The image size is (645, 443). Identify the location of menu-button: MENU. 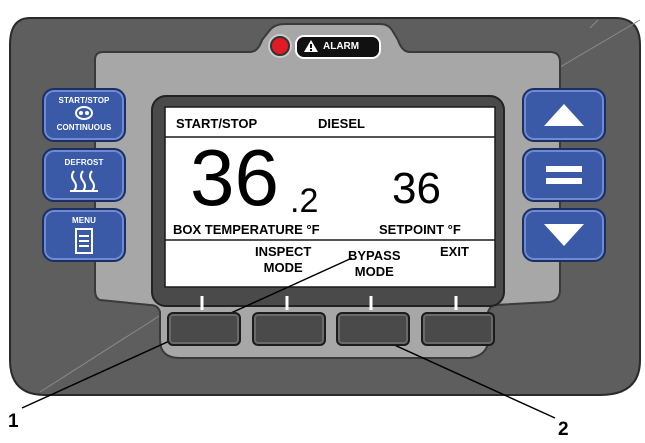
(84, 235).